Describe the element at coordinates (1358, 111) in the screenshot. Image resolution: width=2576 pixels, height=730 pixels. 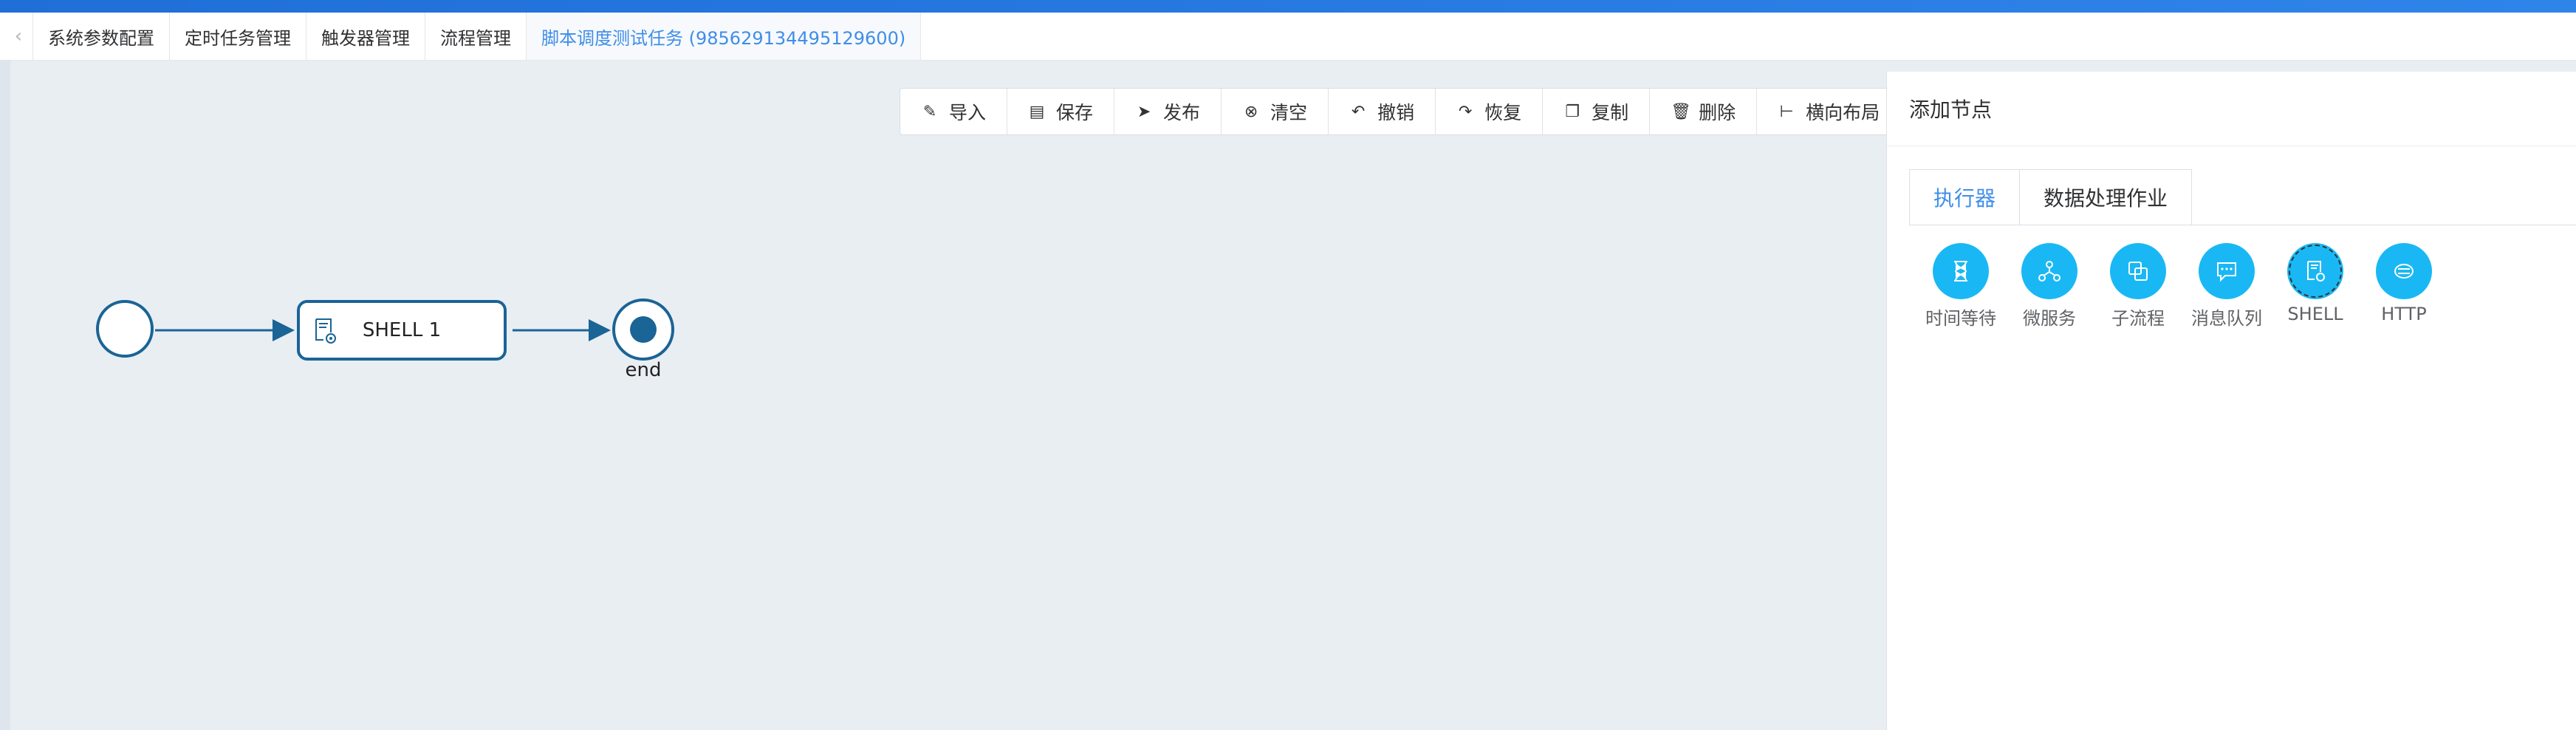
I see `undo-icon: ↶` at that location.